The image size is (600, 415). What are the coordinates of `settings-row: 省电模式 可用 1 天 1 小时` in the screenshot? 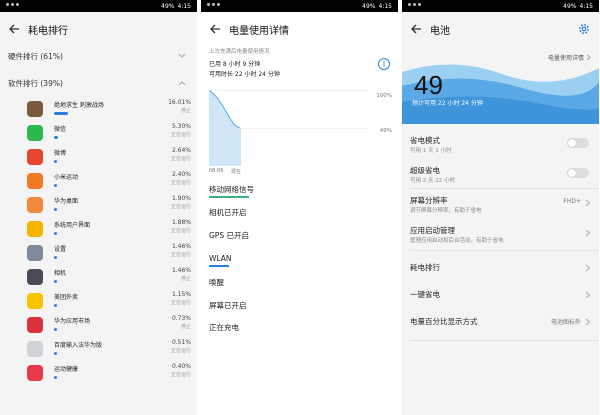 It's located at (500, 146).